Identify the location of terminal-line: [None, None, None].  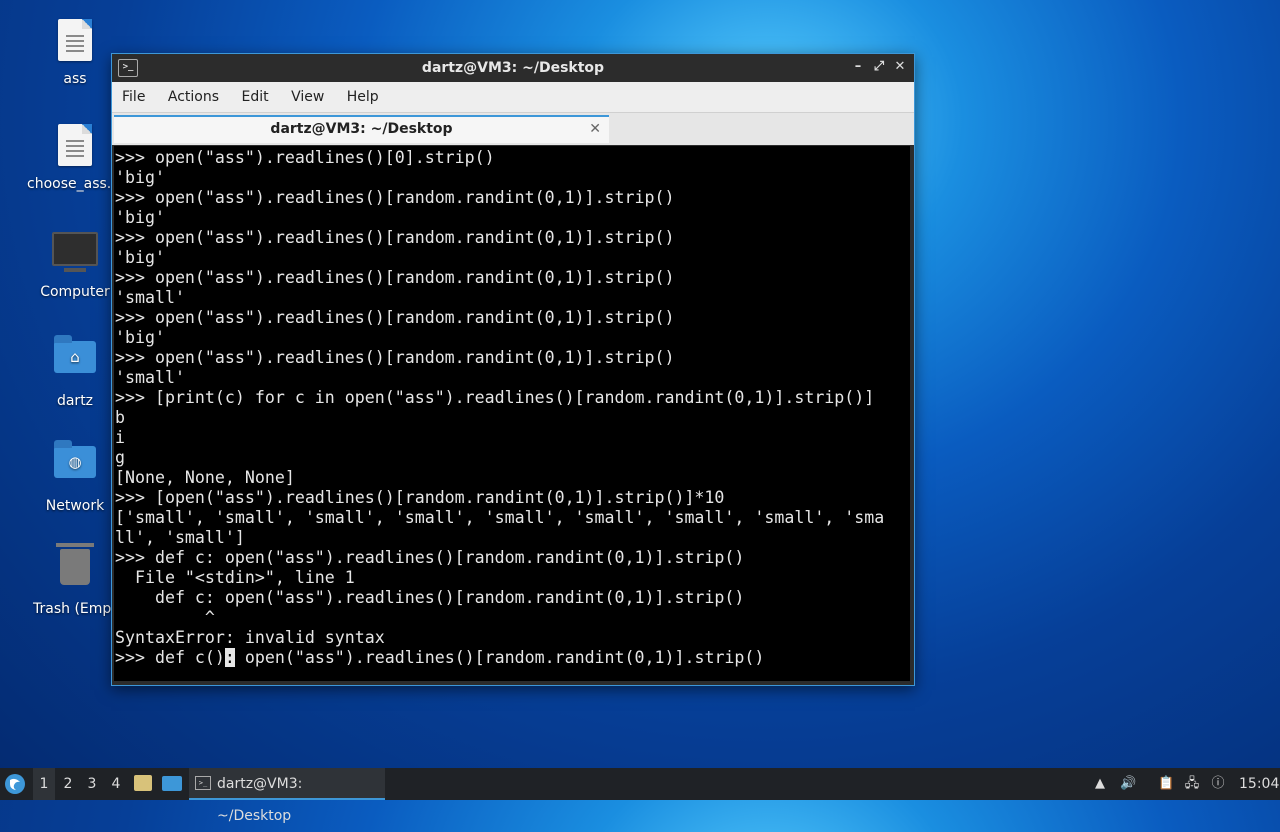
(205, 477).